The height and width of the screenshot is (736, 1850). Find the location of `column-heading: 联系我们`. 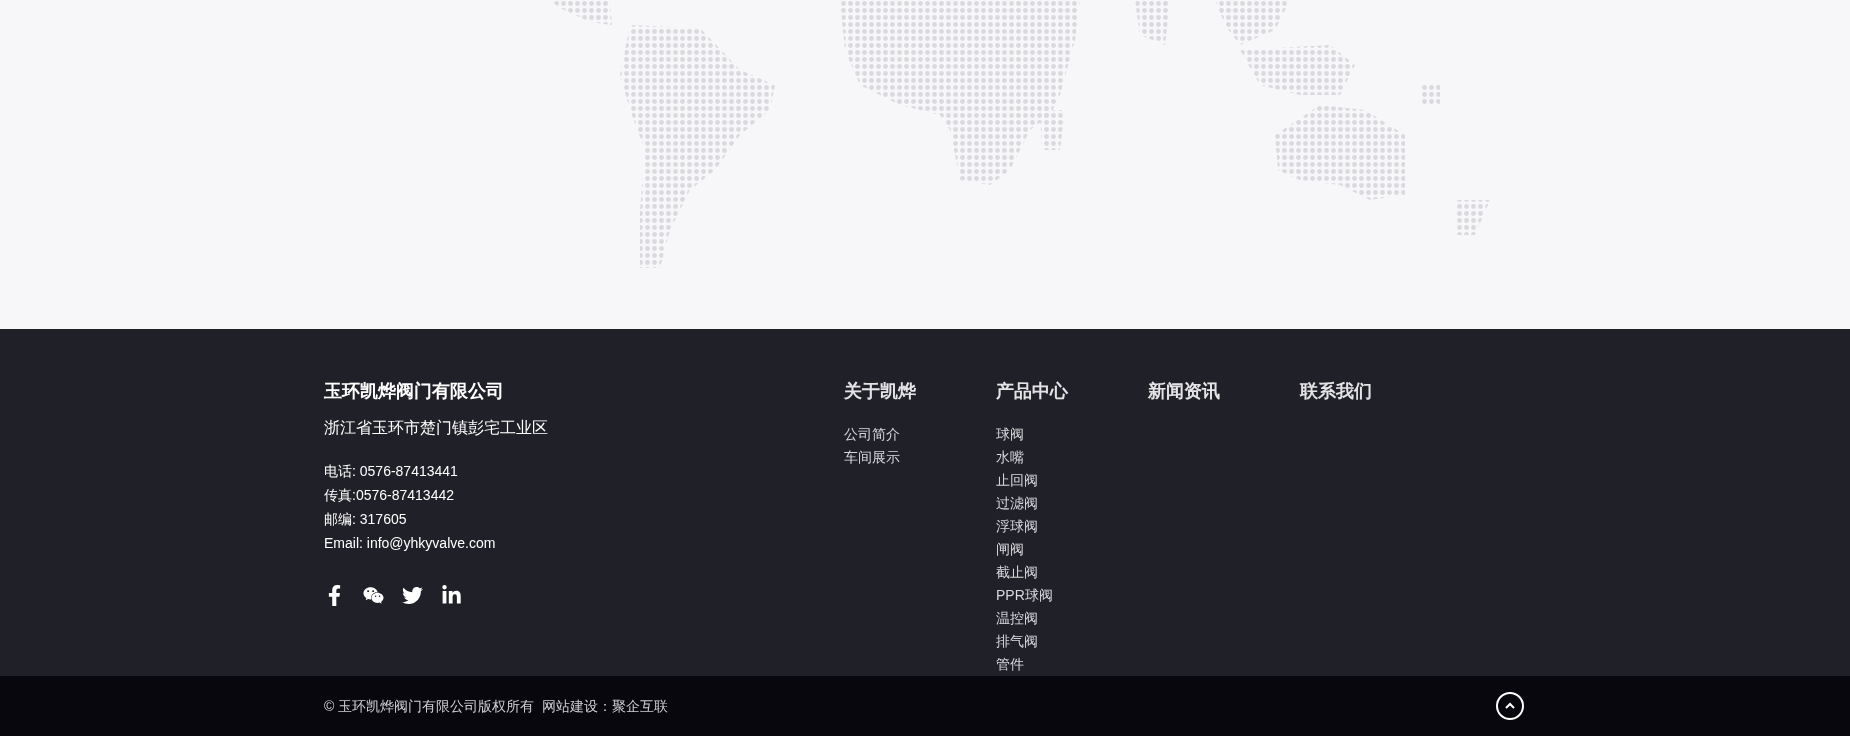

column-heading: 联系我们 is located at coordinates (1336, 391).